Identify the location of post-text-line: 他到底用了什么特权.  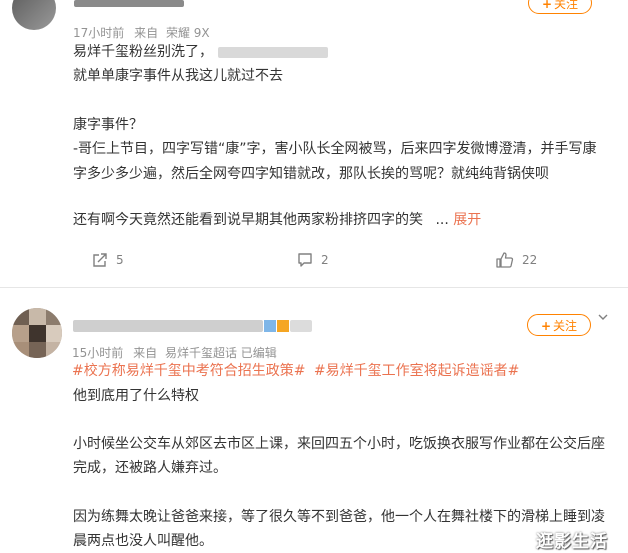
(136, 396).